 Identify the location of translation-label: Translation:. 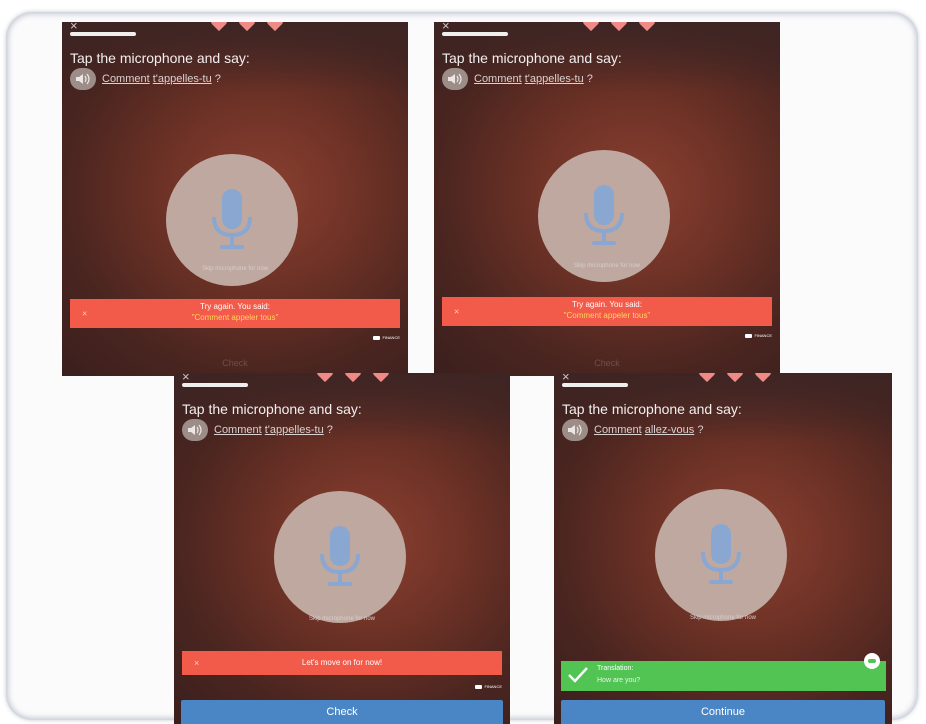
(615, 668).